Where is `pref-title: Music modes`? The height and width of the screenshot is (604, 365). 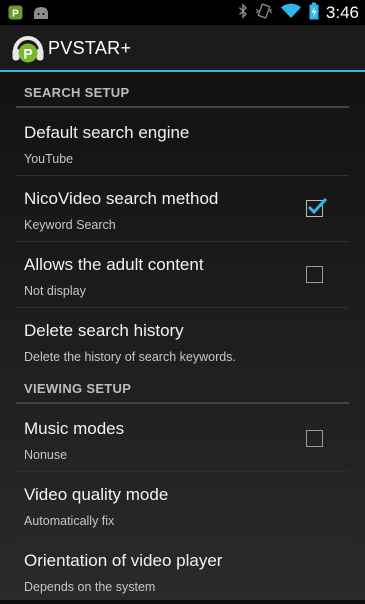
pref-title: Music modes is located at coordinates (74, 428).